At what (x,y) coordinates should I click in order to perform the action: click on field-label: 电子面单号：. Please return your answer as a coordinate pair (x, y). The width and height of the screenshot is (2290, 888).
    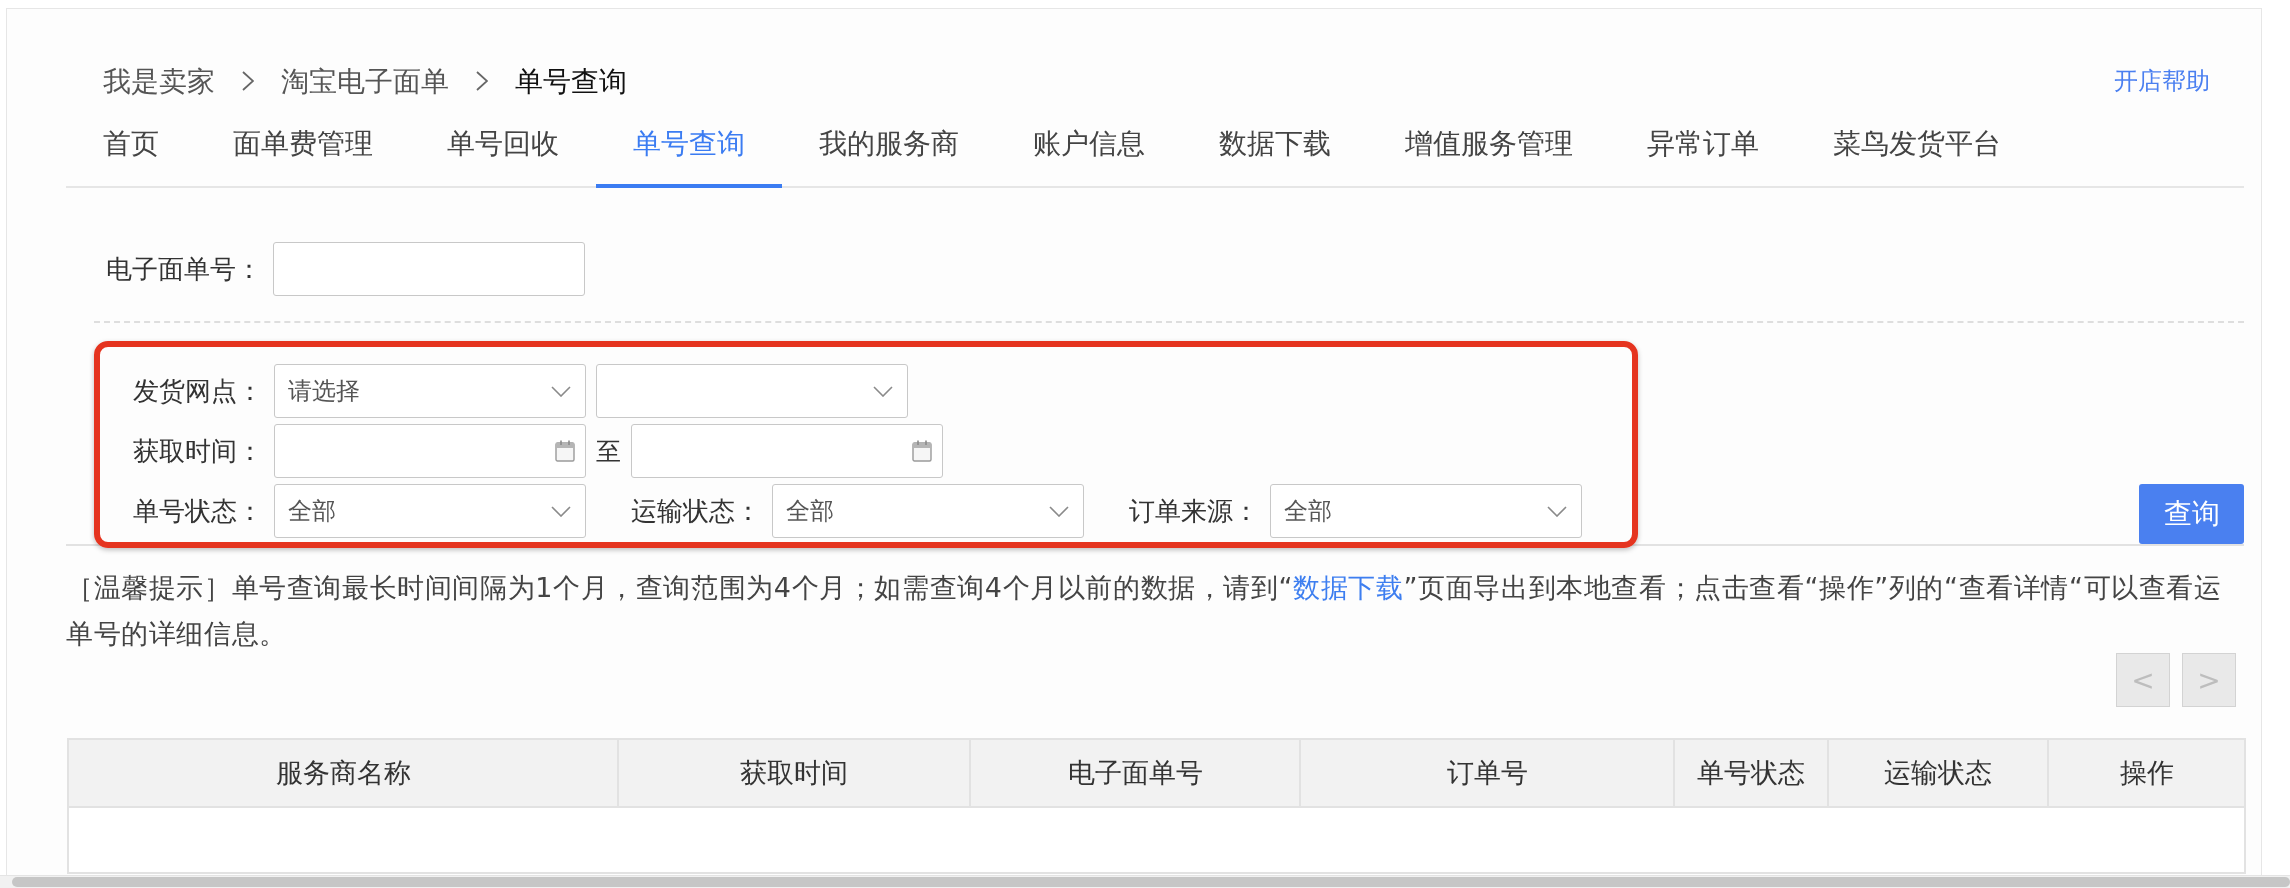
    Looking at the image, I should click on (184, 269).